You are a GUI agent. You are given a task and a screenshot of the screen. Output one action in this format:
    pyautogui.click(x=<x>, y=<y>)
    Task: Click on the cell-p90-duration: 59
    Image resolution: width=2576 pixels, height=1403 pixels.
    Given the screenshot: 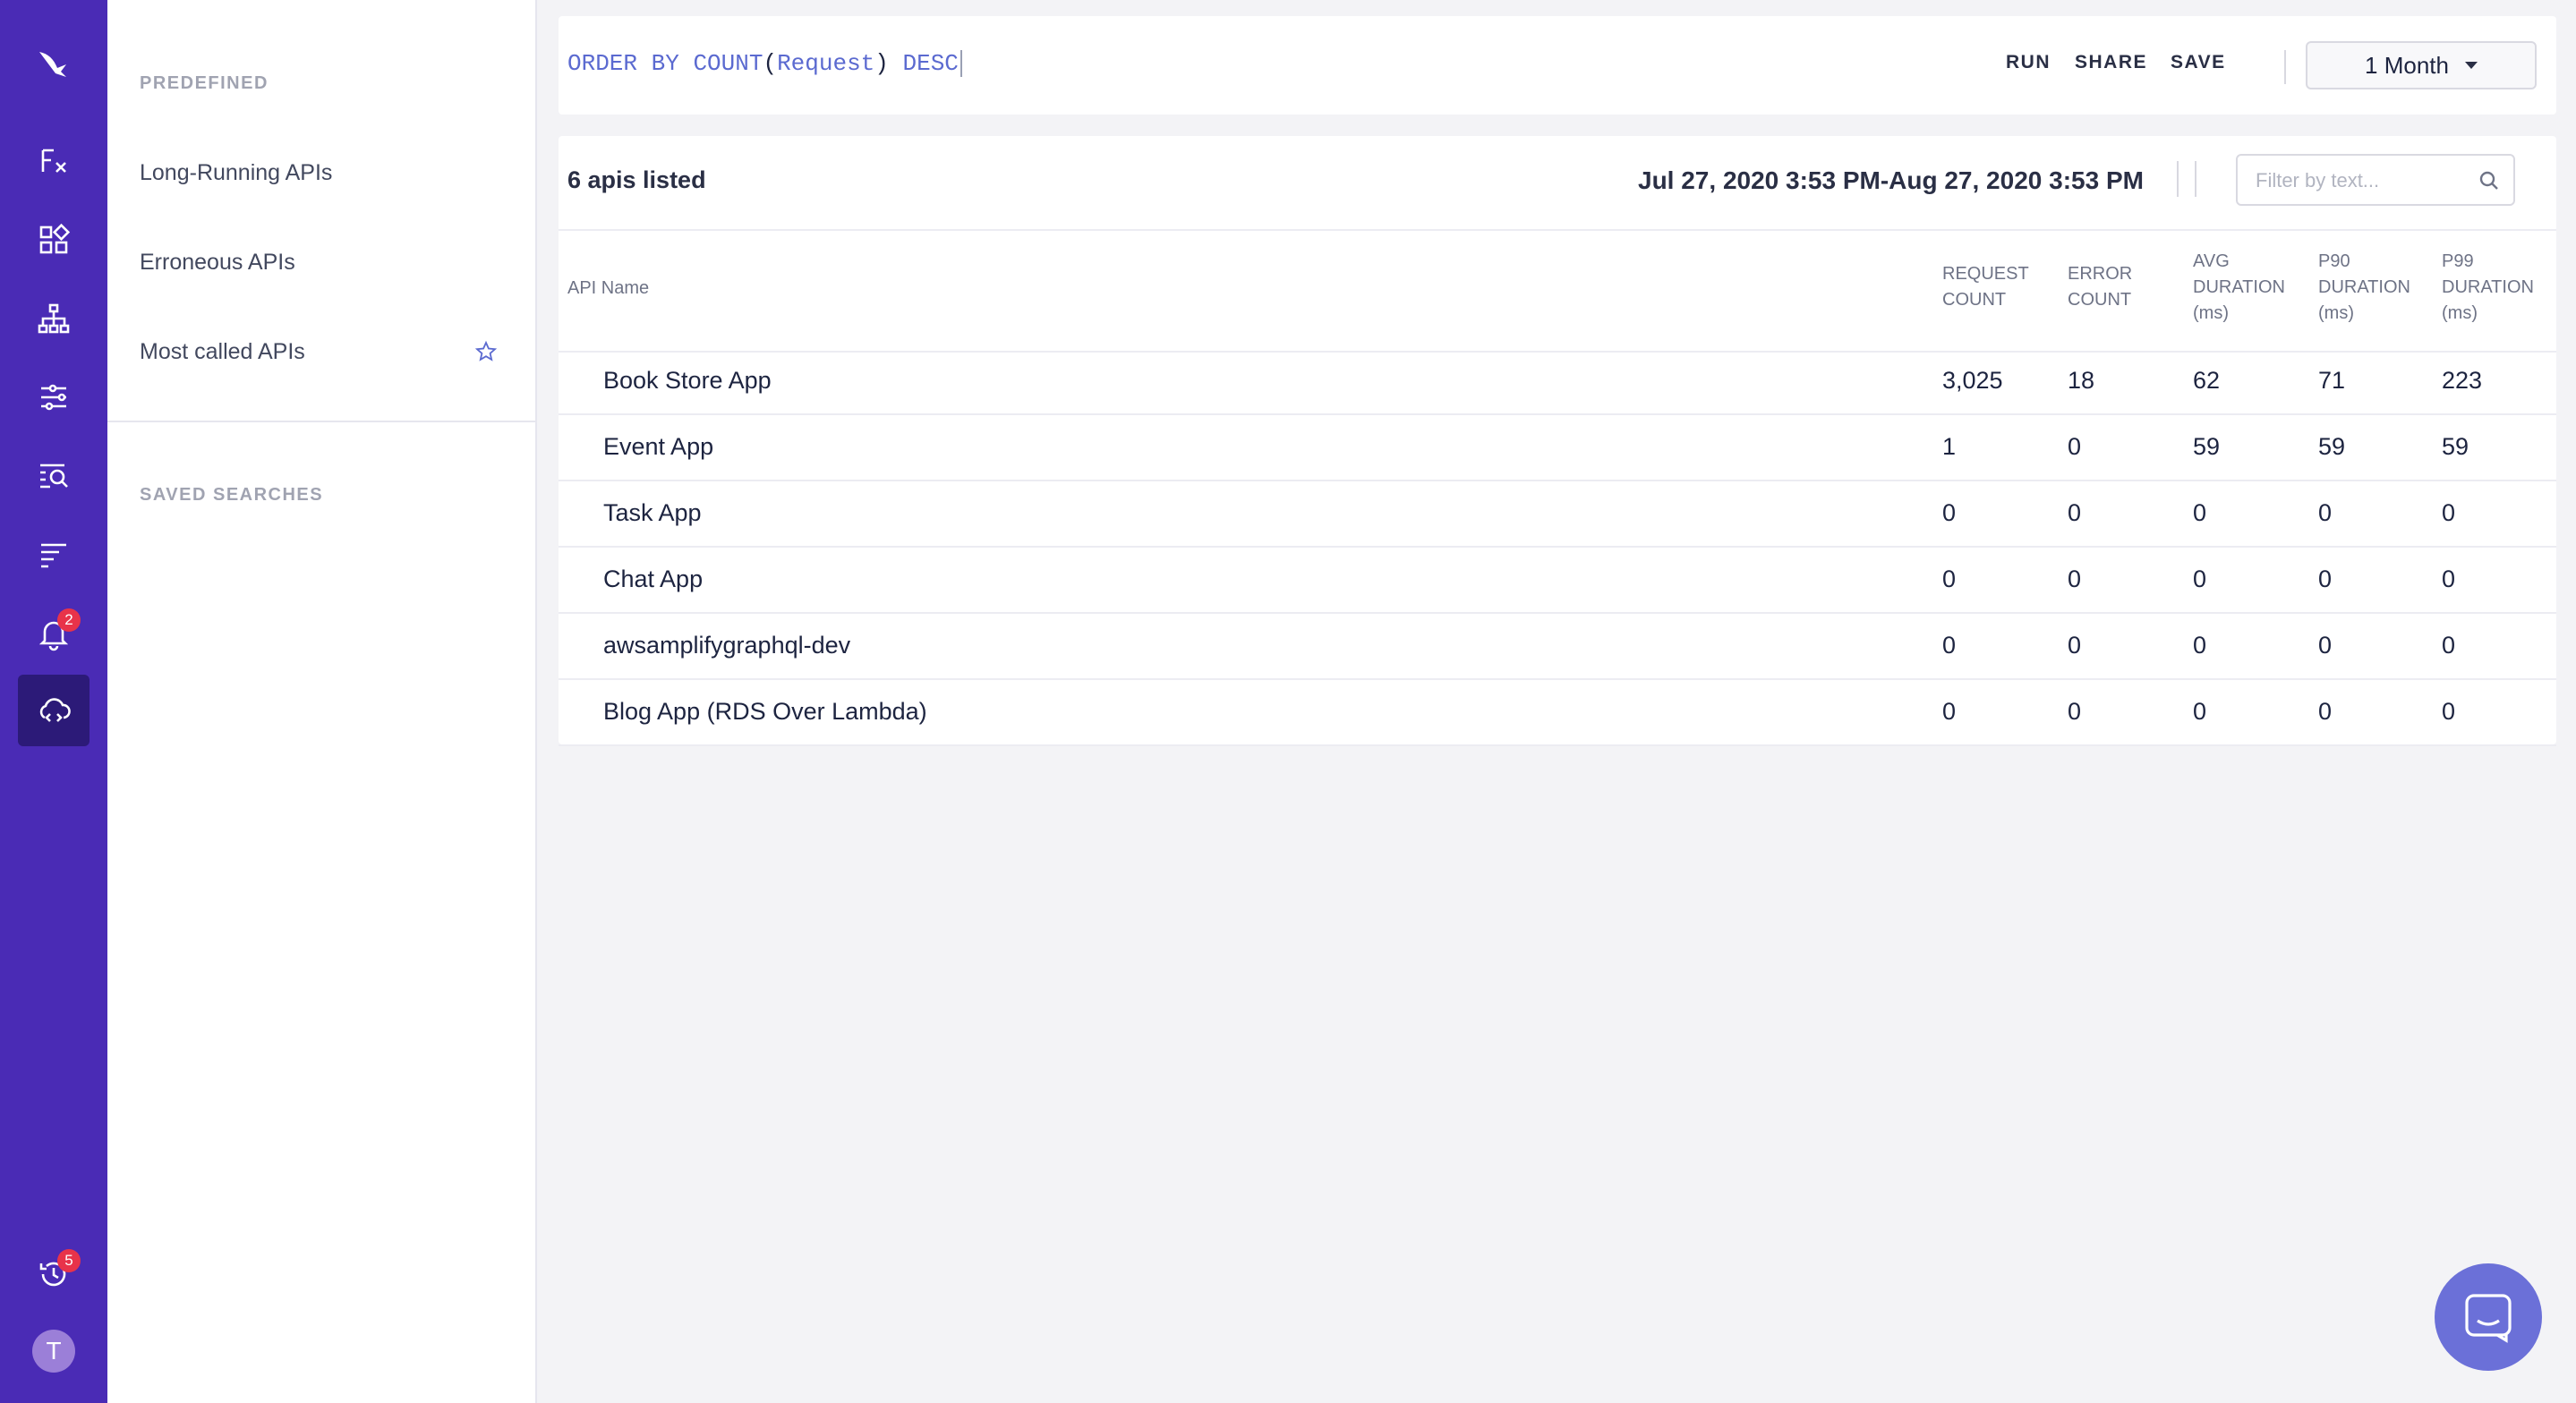 What is the action you would take?
    pyautogui.click(x=2332, y=446)
    